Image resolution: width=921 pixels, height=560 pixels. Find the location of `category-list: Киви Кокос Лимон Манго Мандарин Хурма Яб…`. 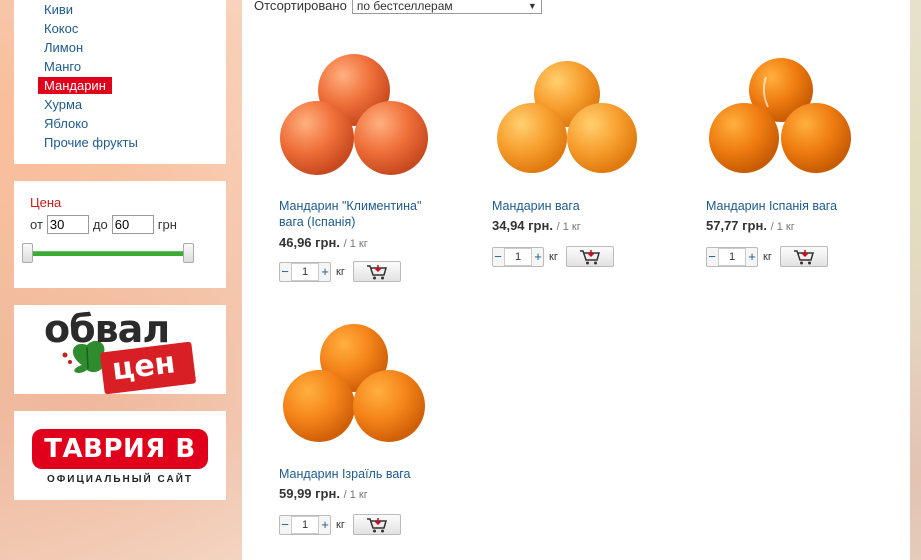

category-list: Киви Кокос Лимон Манго Мандарин Хурма Яб… is located at coordinates (91, 76).